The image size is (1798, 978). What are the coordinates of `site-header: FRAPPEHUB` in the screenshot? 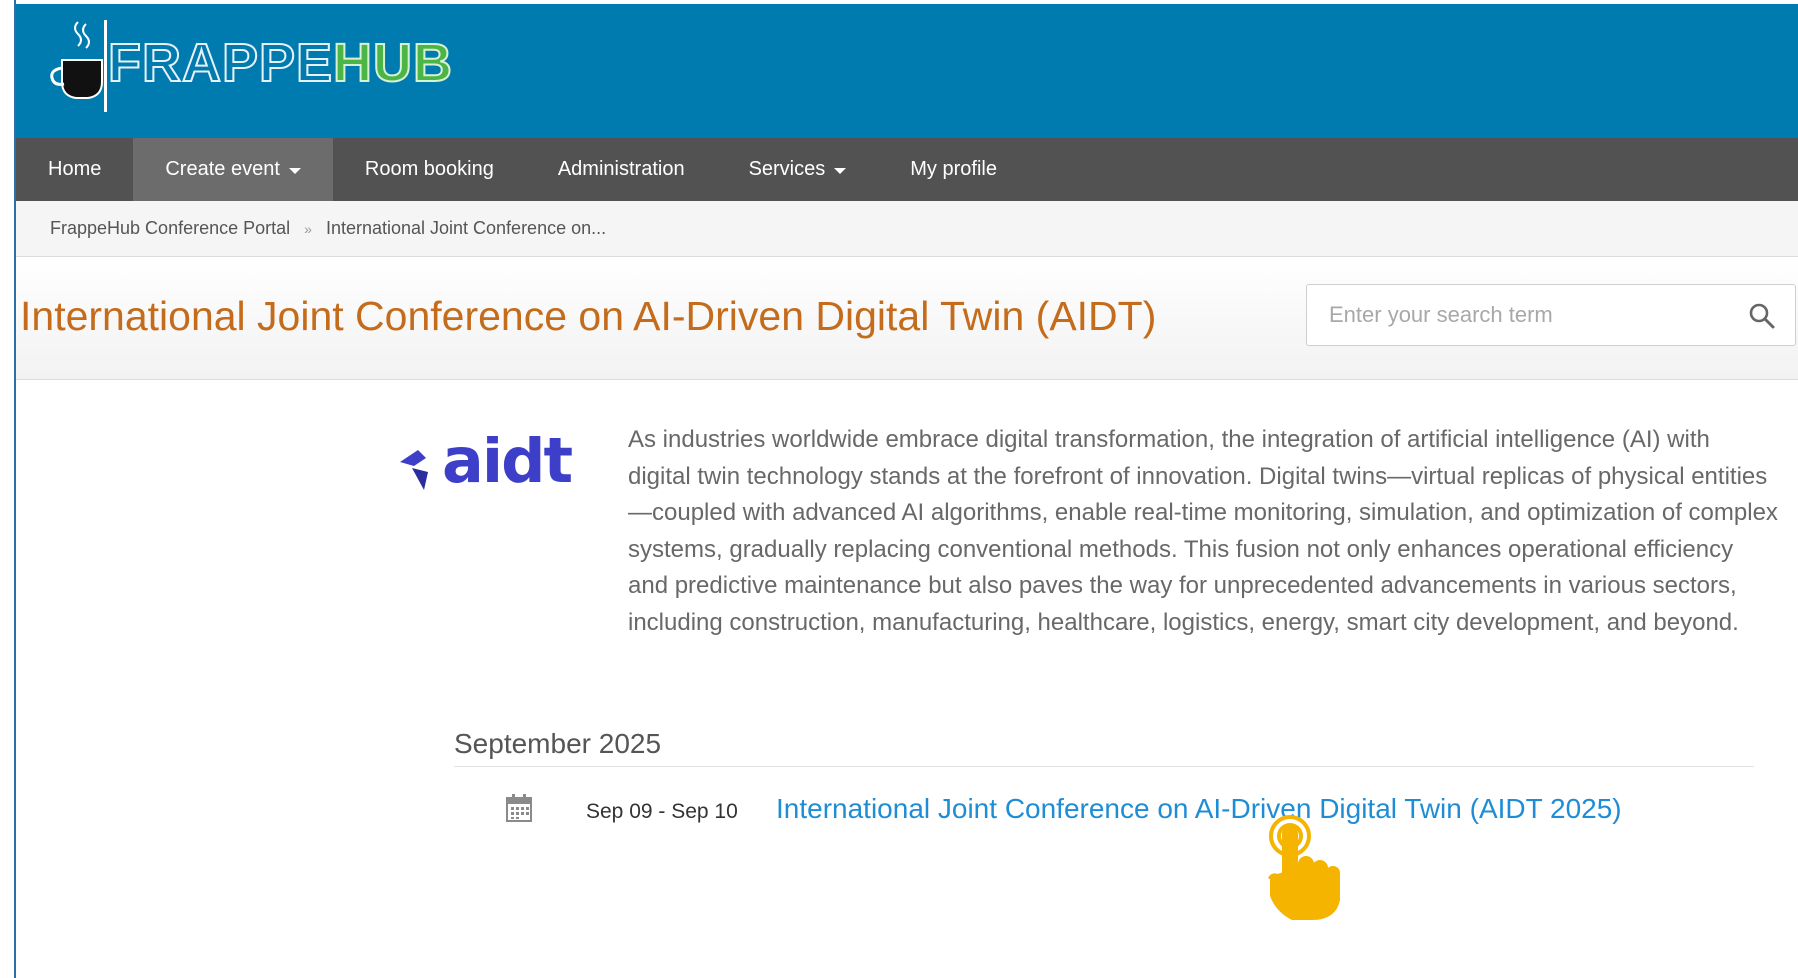 It's located at (907, 71).